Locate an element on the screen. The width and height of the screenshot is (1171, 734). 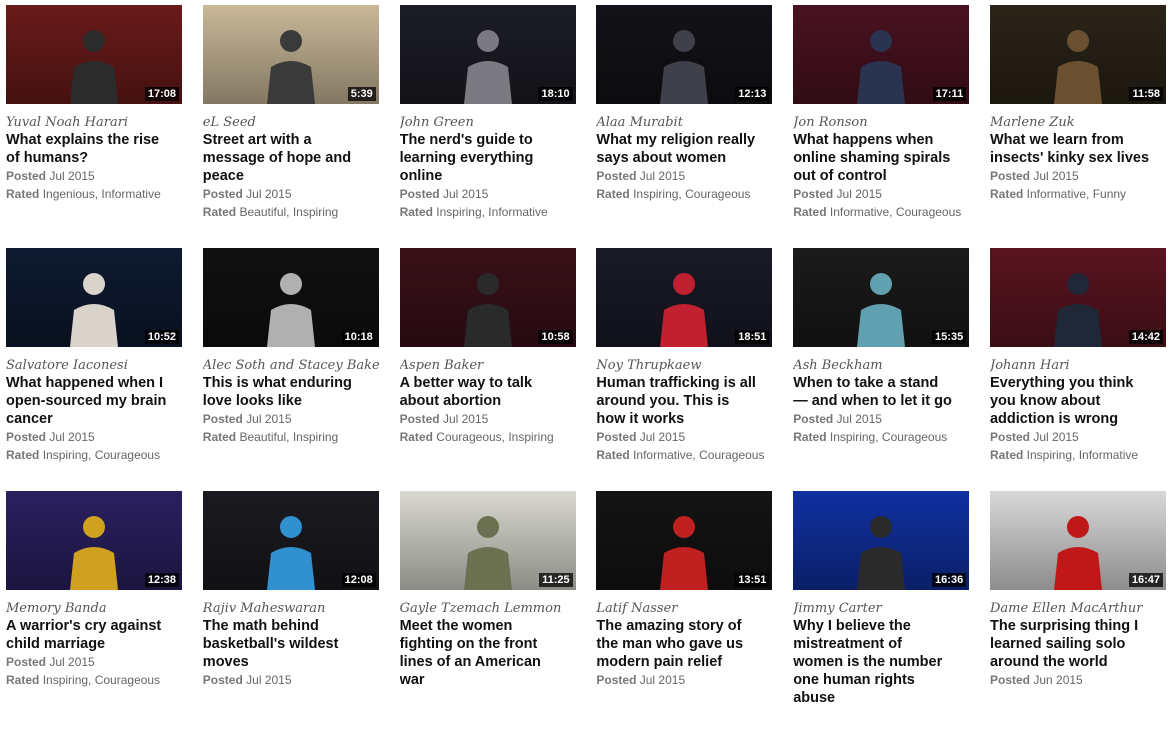
rated-info: Rated Informative, Courageous is located at coordinates (684, 455).